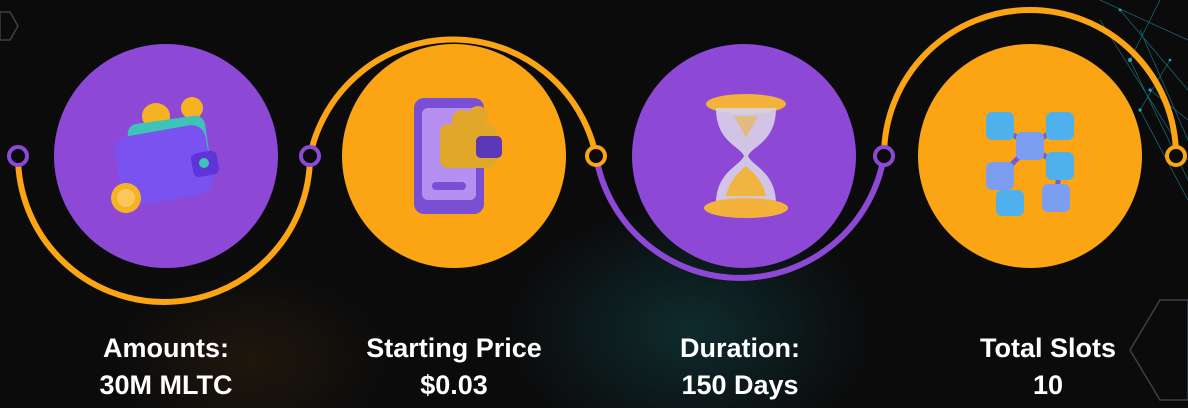 This screenshot has height=408, width=1188. I want to click on stat-title: Amounts:, so click(166, 348).